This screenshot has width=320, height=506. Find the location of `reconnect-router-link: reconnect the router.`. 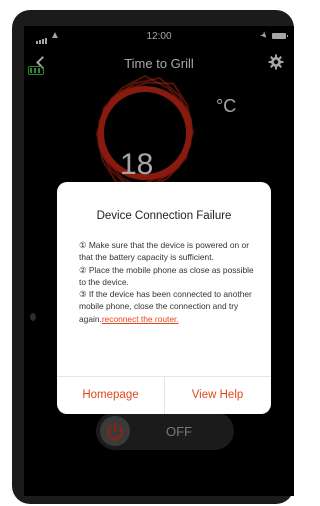

reconnect-router-link: reconnect the router. is located at coordinates (140, 319).